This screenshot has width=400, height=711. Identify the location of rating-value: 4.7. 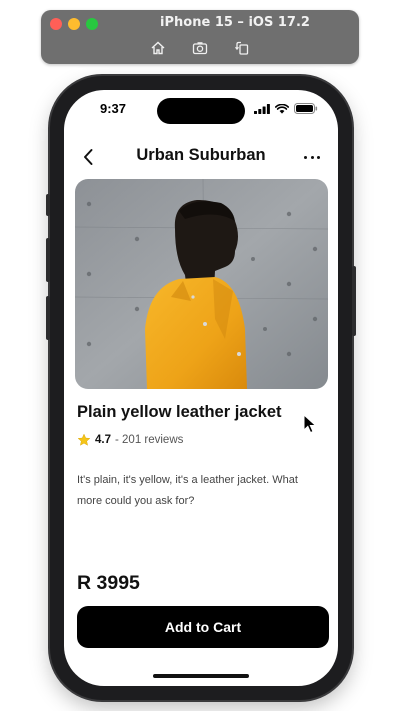
(103, 440).